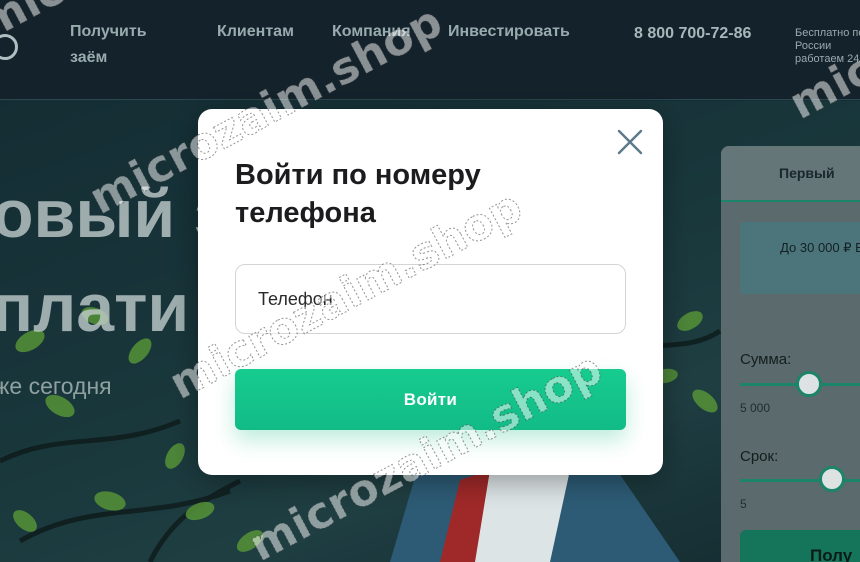  What do you see at coordinates (358, 194) in the screenshot?
I see `modal-title: Войти по номеру телефона` at bounding box center [358, 194].